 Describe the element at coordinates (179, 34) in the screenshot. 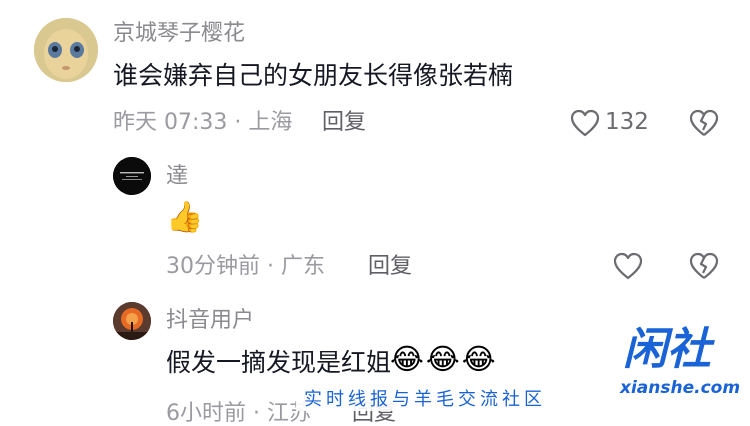

I see `comment-username: 京城琴子樱花` at that location.